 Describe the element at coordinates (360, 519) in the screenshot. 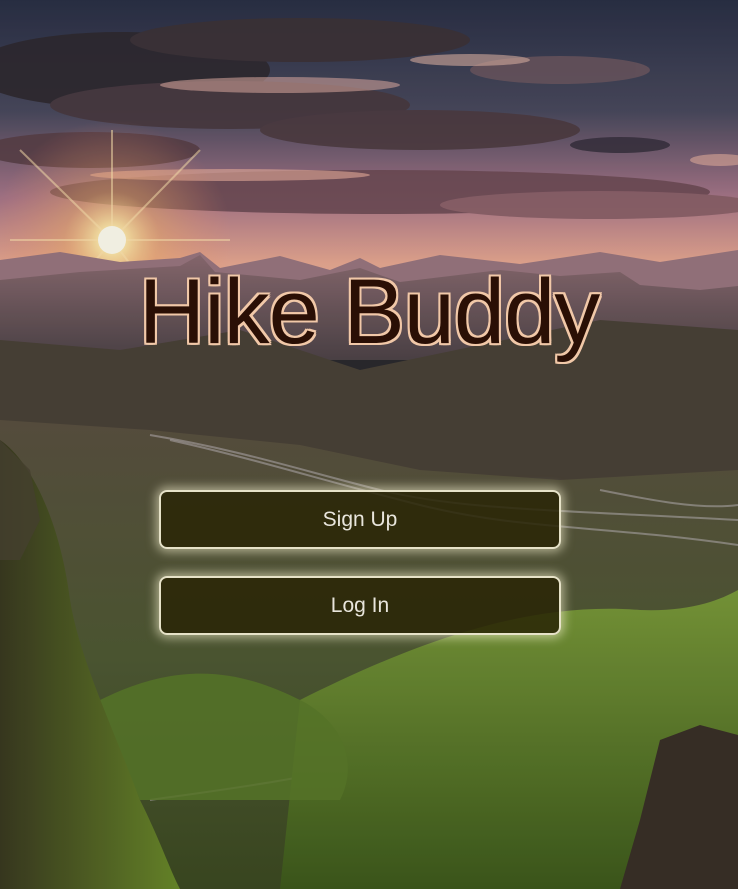

I see `sign-up-button: Sign Up` at that location.